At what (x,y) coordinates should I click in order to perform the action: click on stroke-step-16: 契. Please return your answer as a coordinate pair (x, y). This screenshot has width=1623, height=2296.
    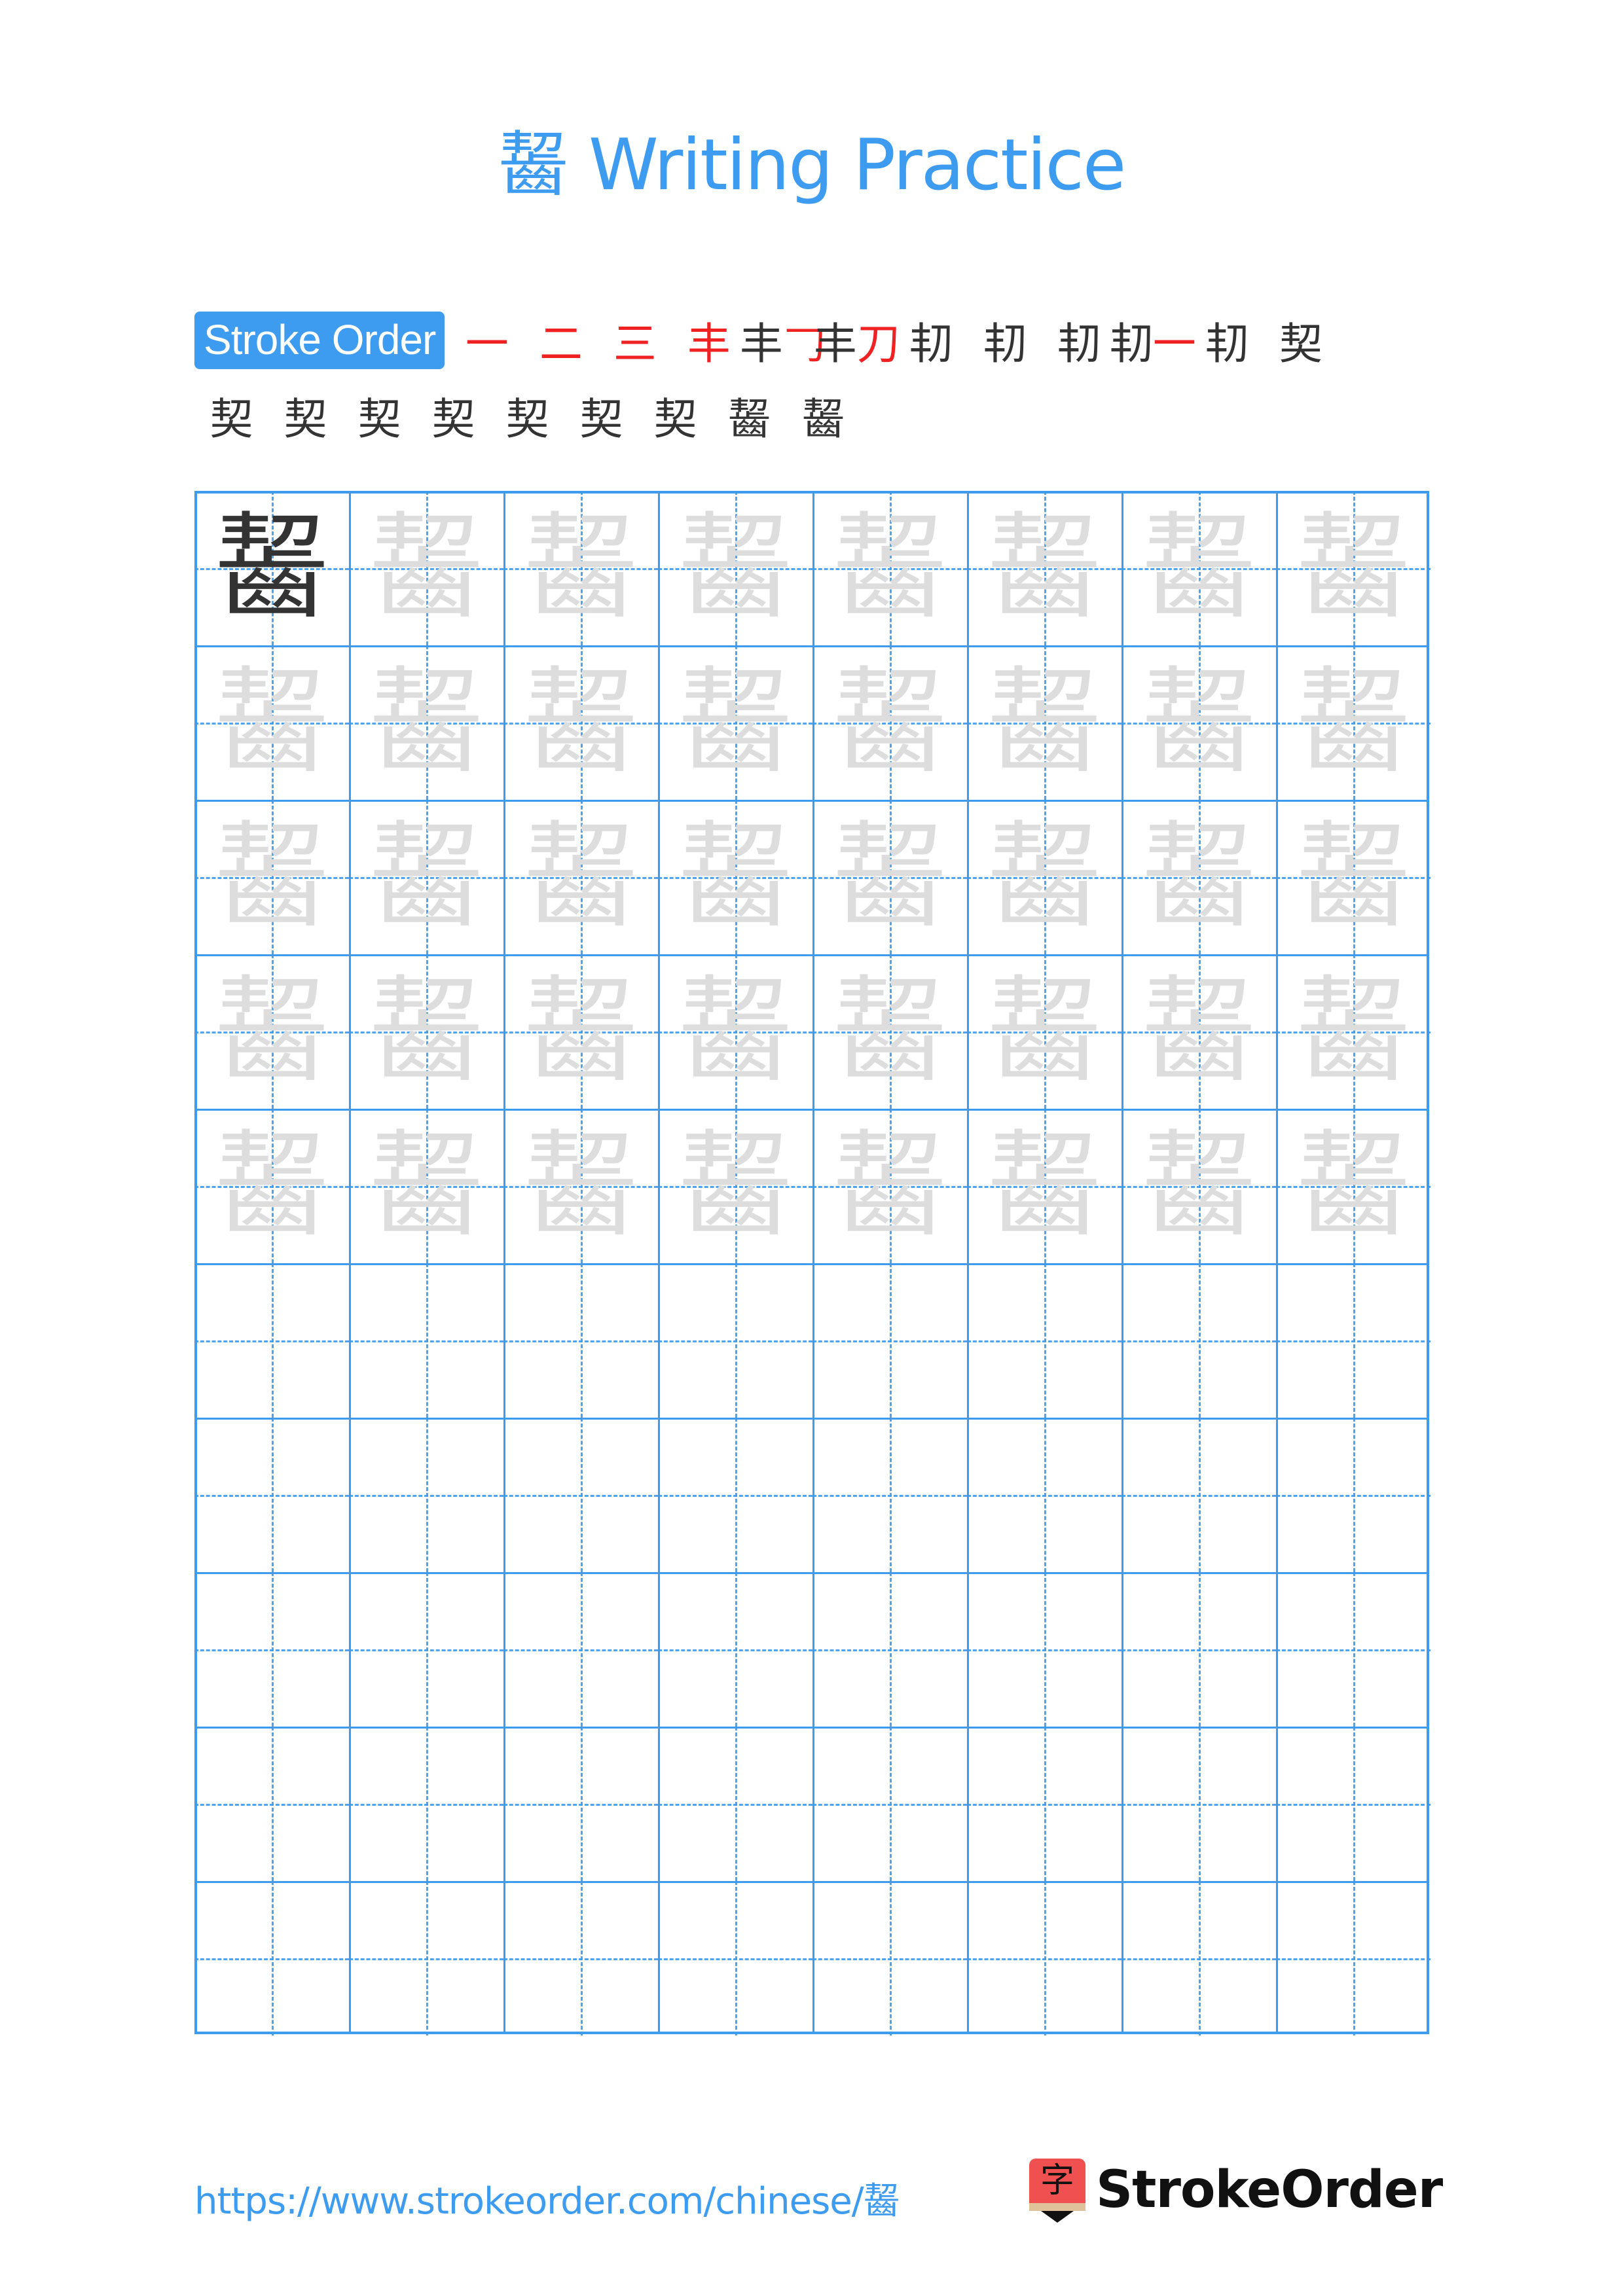
    Looking at the image, I should click on (453, 415).